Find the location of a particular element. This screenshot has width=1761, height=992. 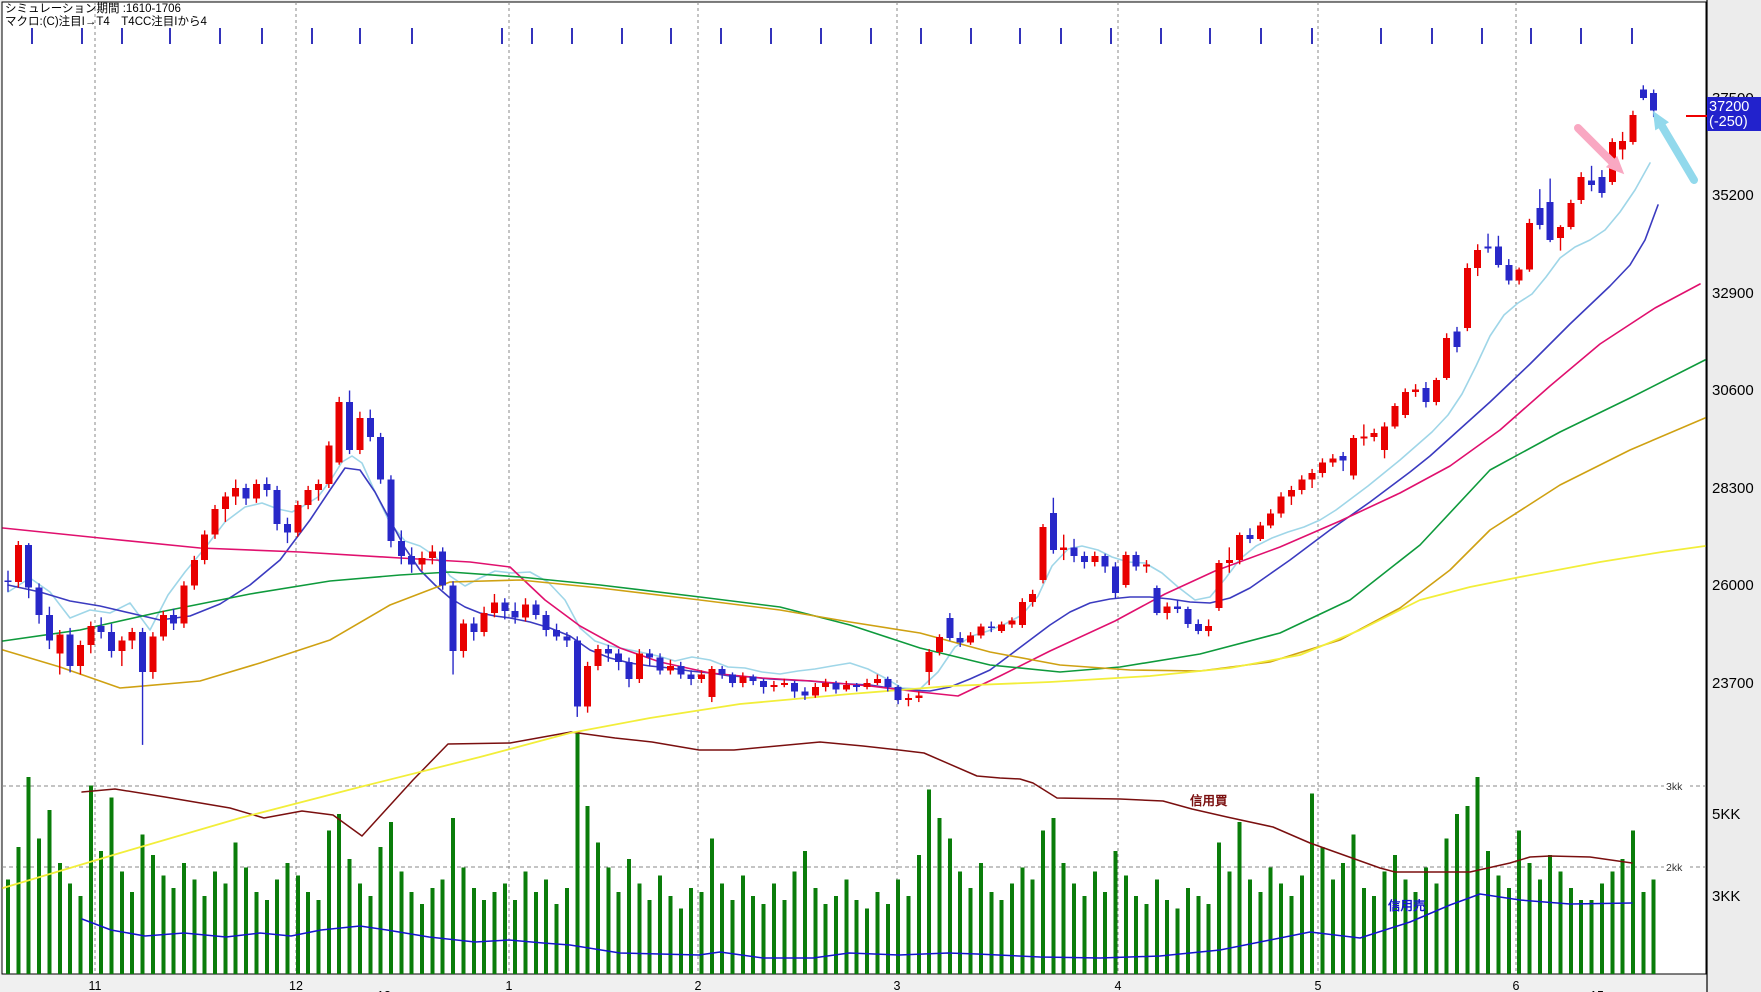

month-label-3: 3 is located at coordinates (897, 985).